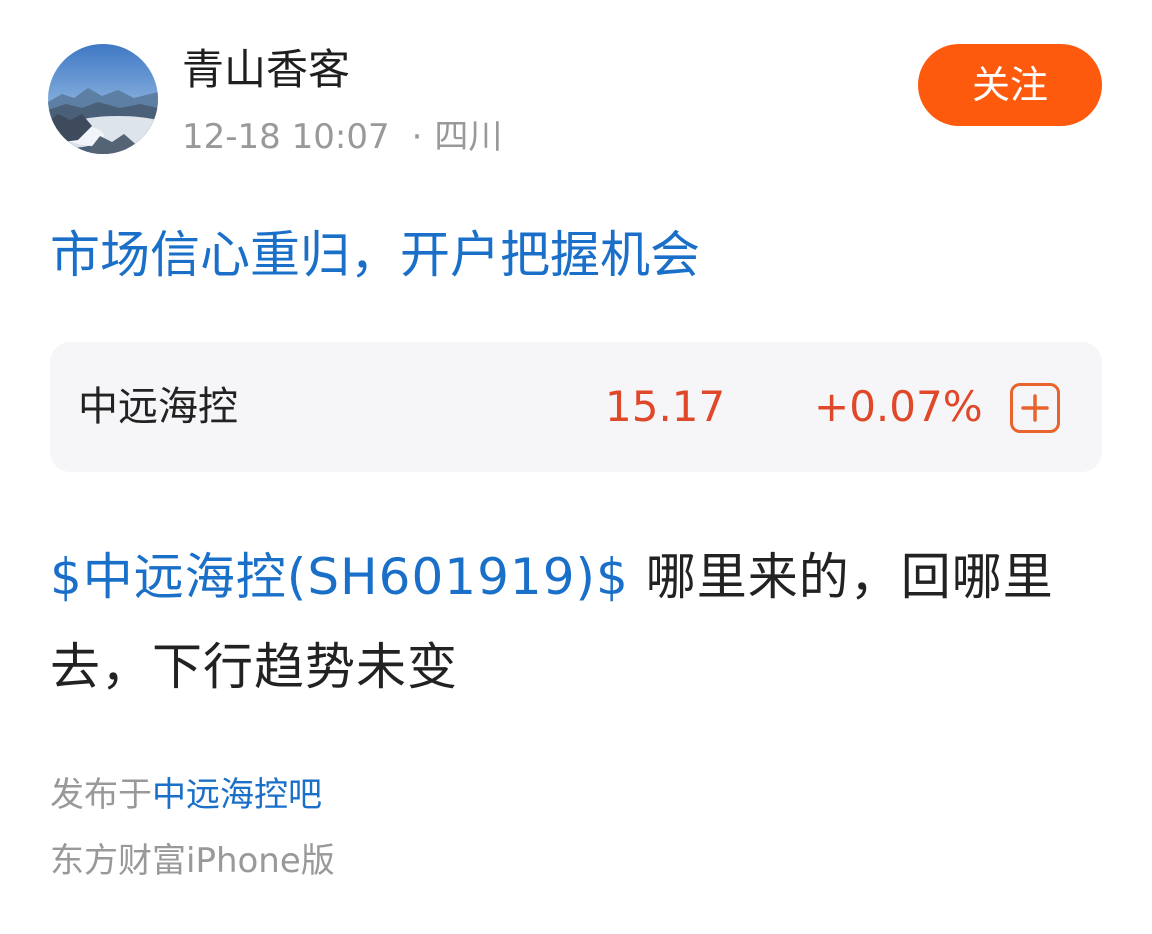 The image size is (1152, 934). Describe the element at coordinates (339, 577) in the screenshot. I see `stock-tag-link: $中远海控(SH601919)$` at that location.